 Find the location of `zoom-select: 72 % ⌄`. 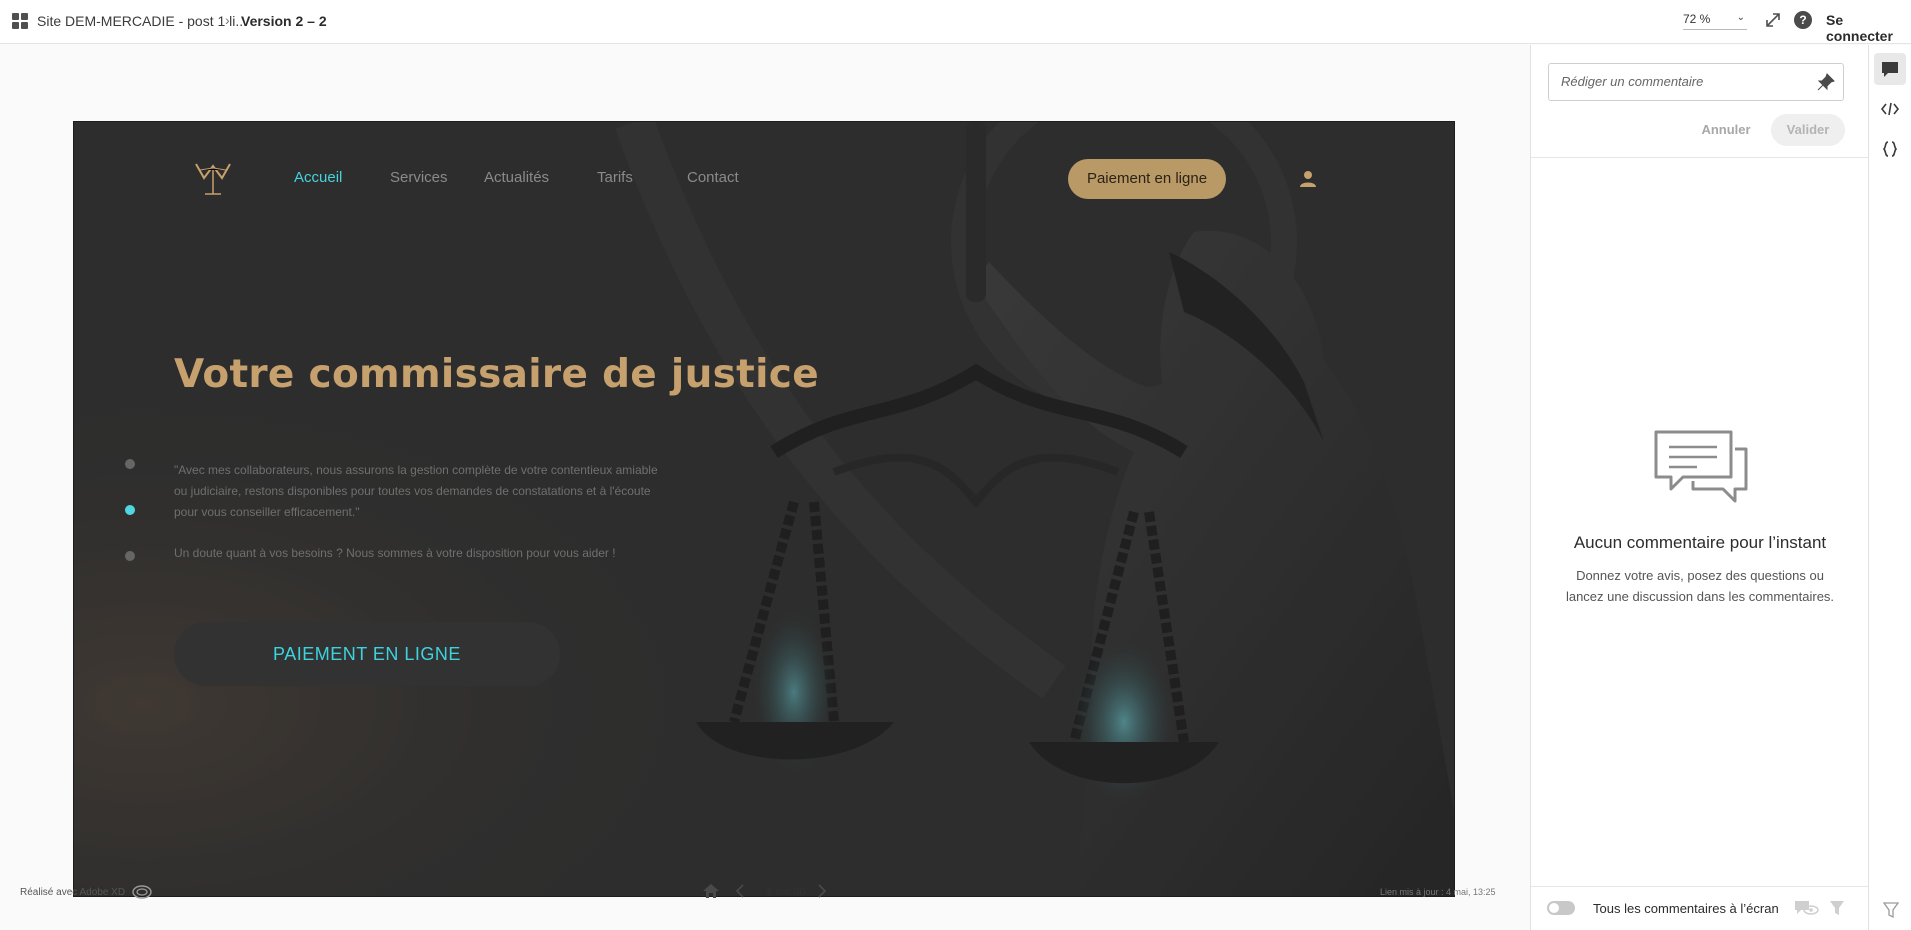

zoom-select: 72 % ⌄ is located at coordinates (1715, 21).